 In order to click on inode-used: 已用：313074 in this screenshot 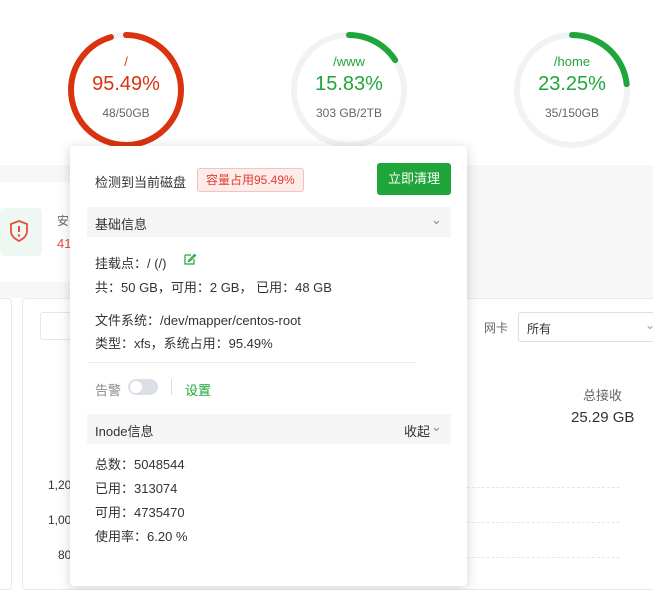, I will do `click(136, 488)`.